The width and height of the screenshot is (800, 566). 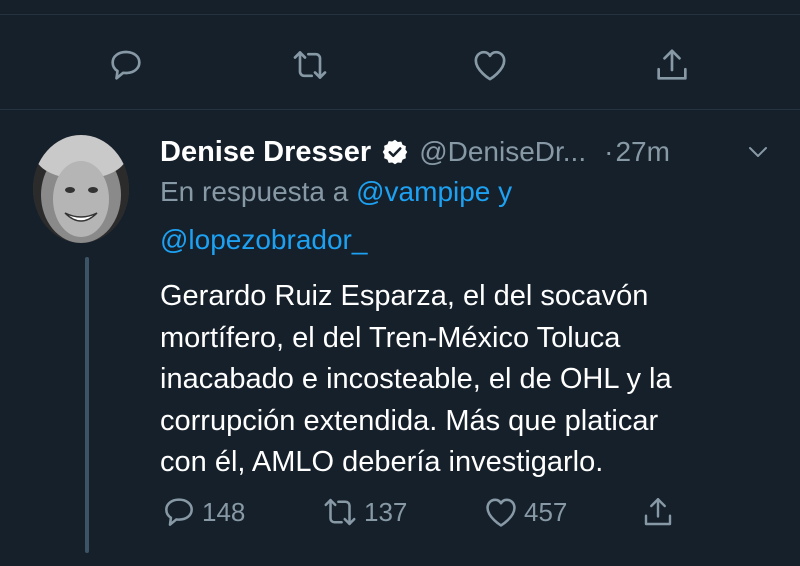 What do you see at coordinates (400, 14) in the screenshot?
I see `top-divider` at bounding box center [400, 14].